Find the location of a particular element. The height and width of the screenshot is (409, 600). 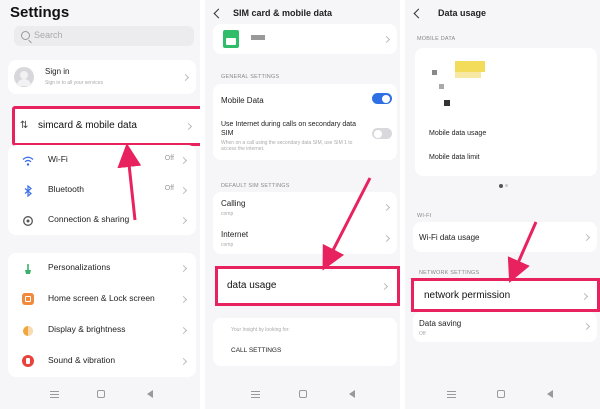

arrow-to-network-permission is located at coordinates (522, 252).